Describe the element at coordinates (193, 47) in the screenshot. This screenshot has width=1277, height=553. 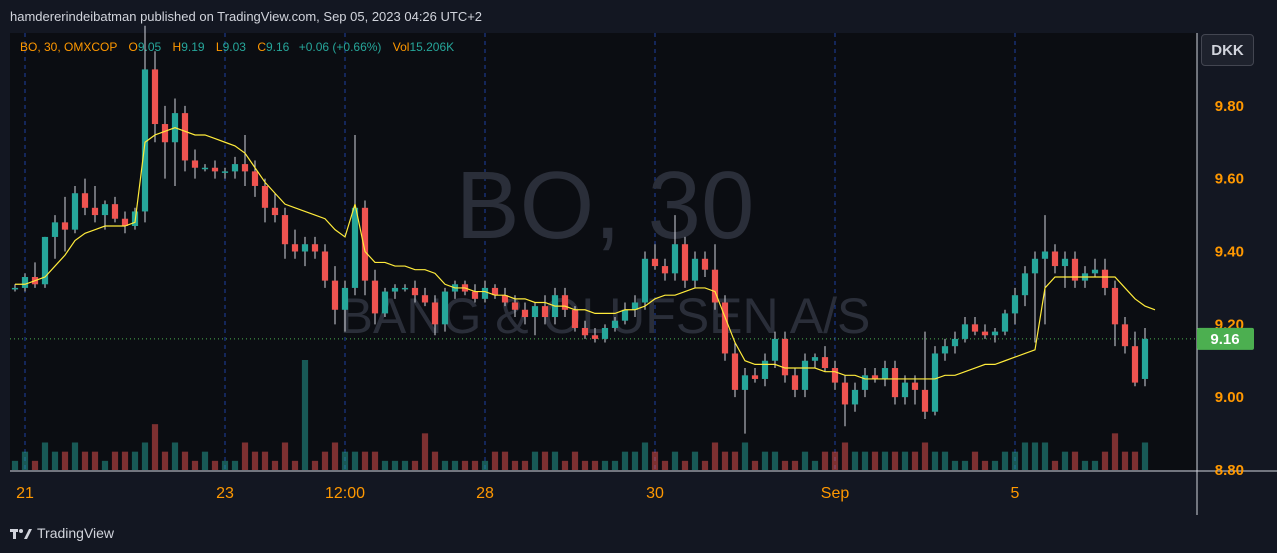
I see `legend-high: 9.19` at that location.